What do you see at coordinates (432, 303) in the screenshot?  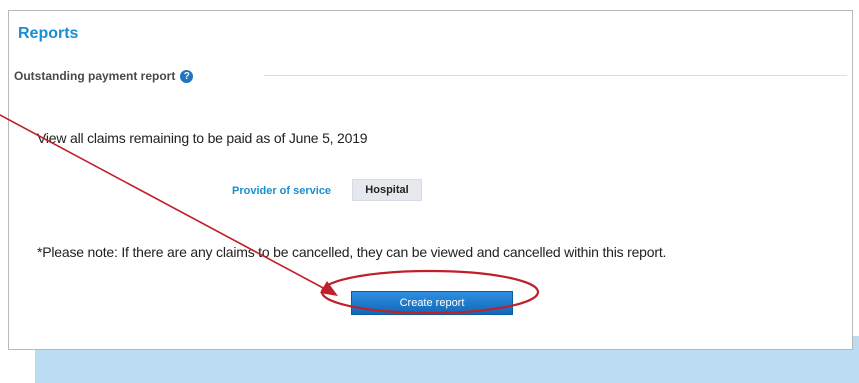 I see `create-report-button: Create report` at bounding box center [432, 303].